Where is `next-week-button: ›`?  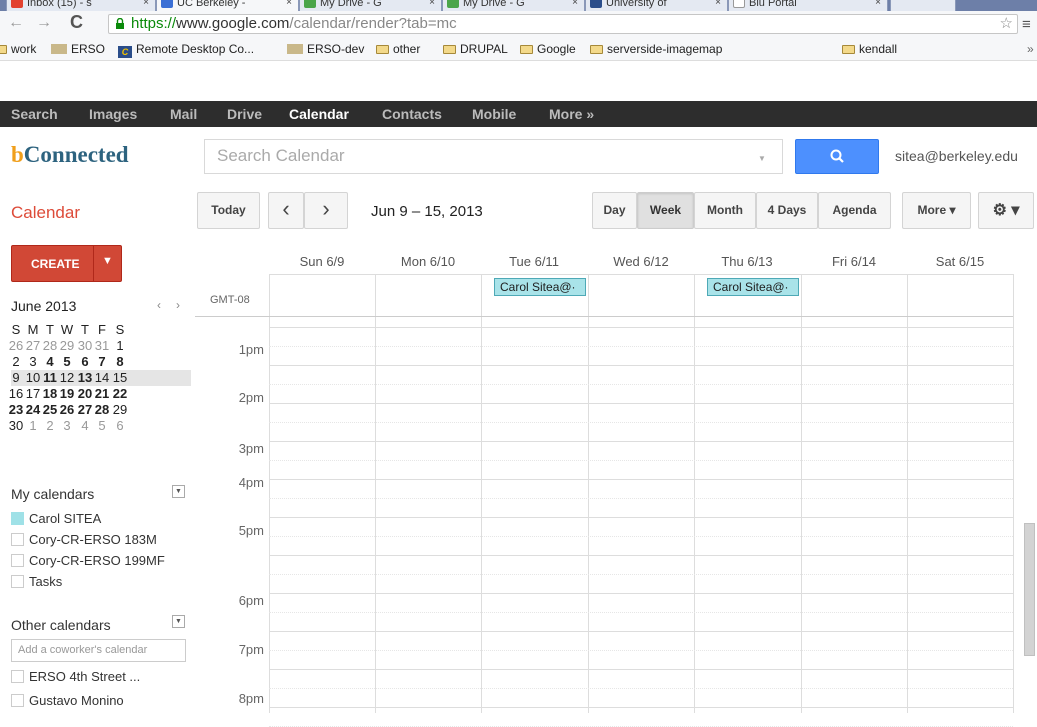 next-week-button: › is located at coordinates (326, 210).